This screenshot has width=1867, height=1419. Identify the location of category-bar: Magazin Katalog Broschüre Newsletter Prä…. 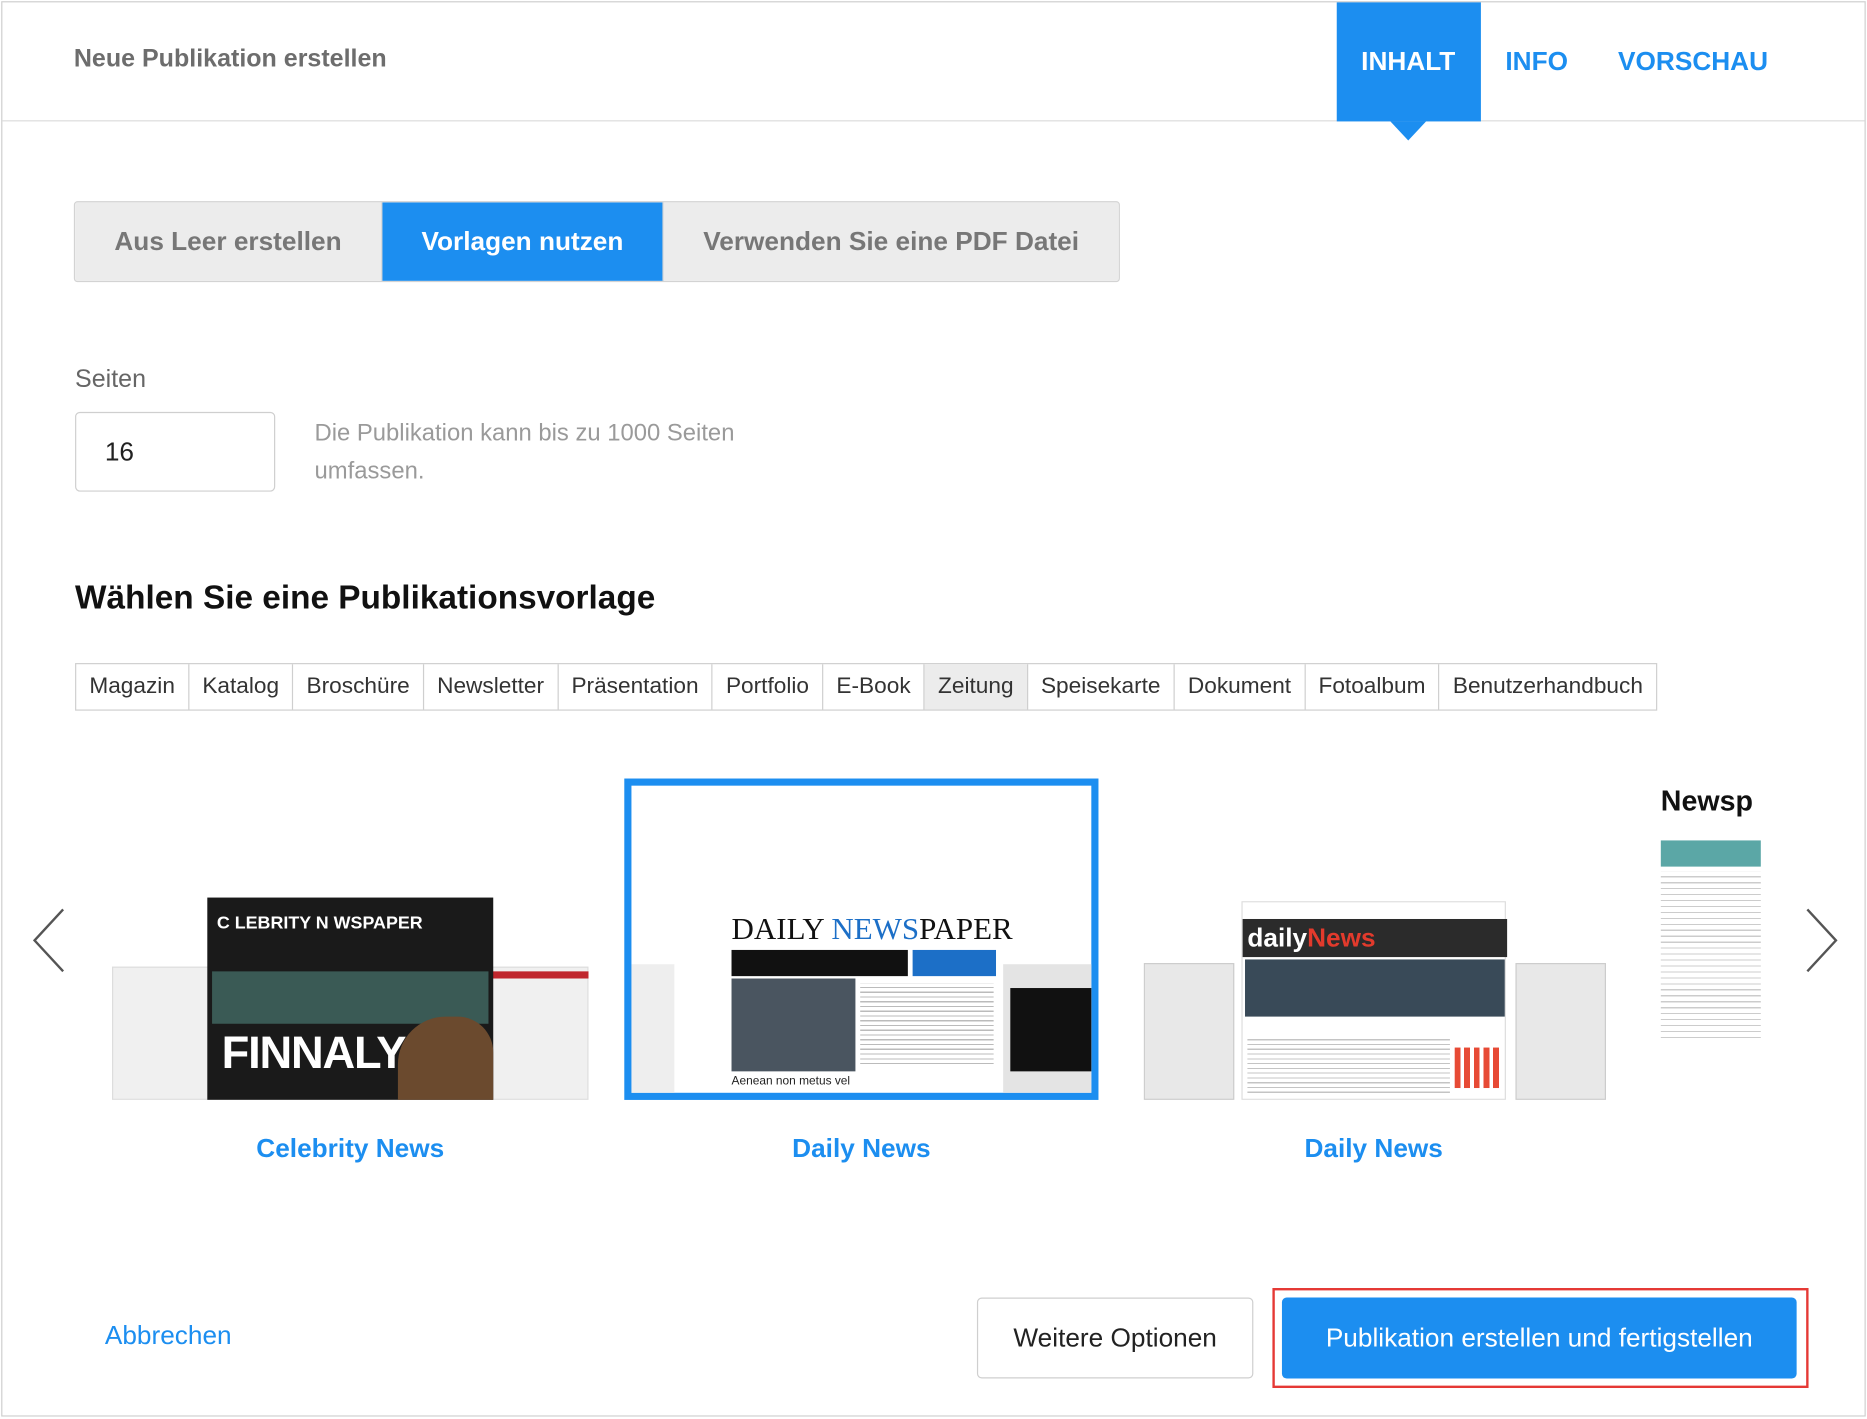
(866, 687).